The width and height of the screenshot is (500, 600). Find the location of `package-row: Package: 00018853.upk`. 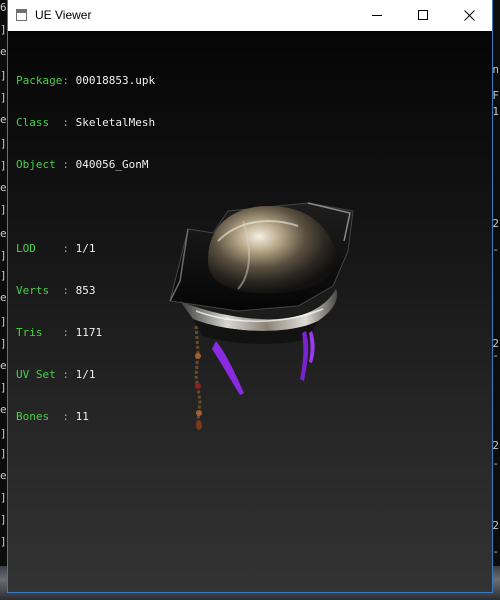

package-row: Package: 00018853.upk is located at coordinates (85, 81).